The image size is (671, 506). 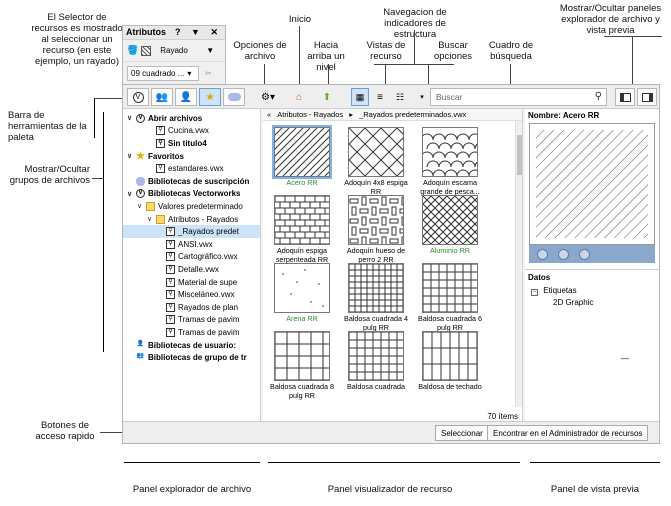 I want to click on tools-icon: ✂, so click(x=208, y=73).